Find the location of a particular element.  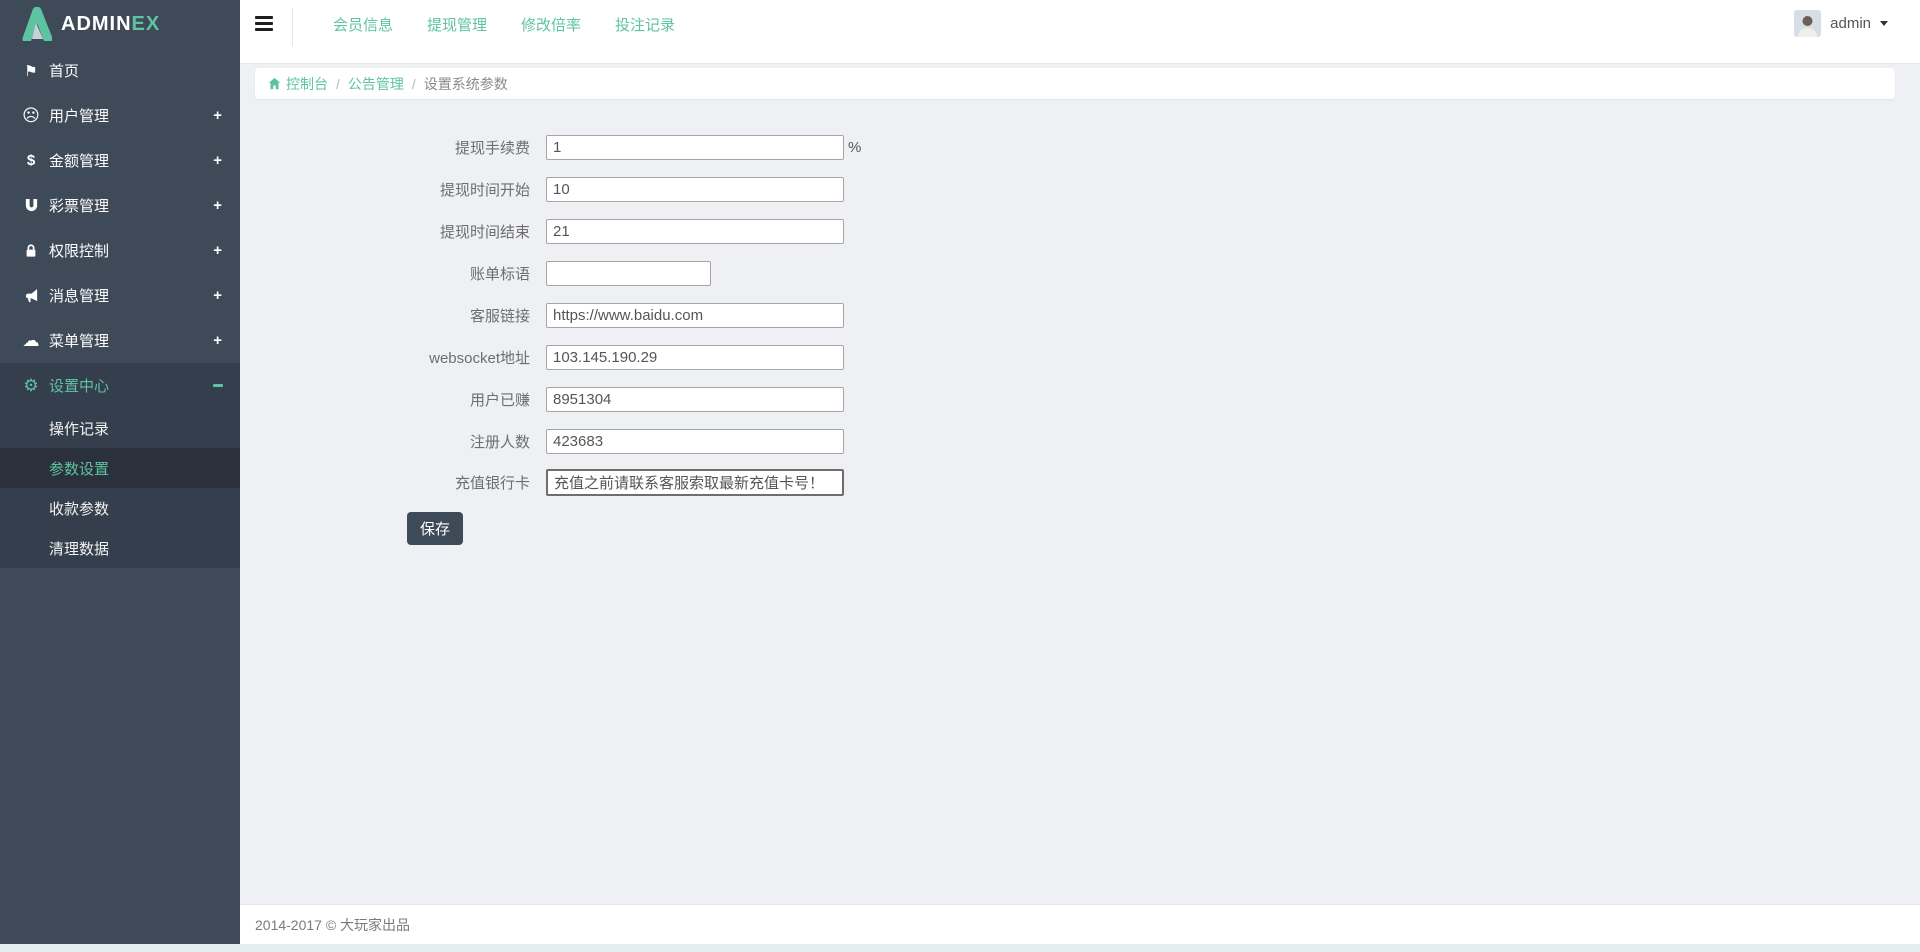

chevron-down-icon is located at coordinates (1884, 23).